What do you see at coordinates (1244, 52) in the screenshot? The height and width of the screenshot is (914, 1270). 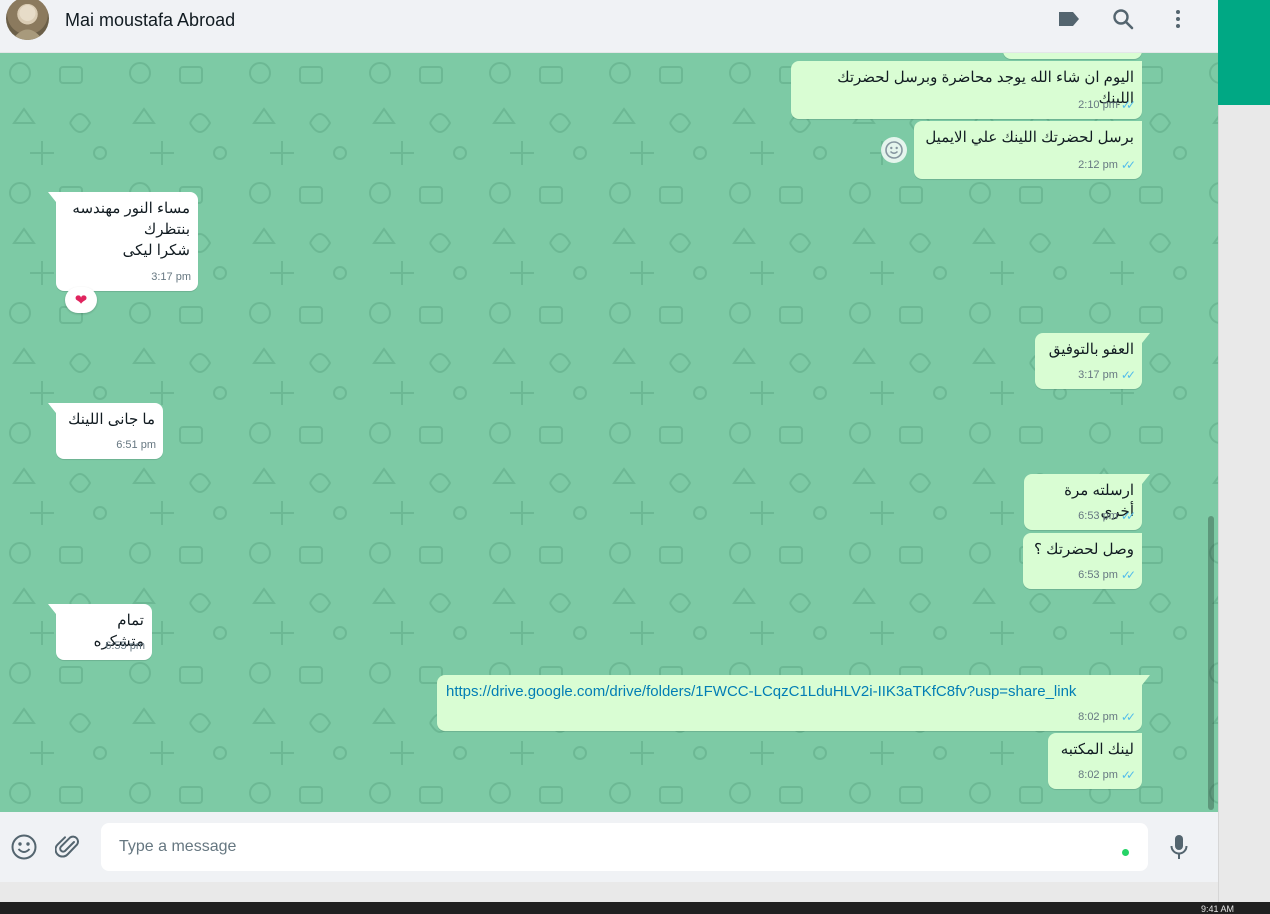 I see `background-app-header` at bounding box center [1244, 52].